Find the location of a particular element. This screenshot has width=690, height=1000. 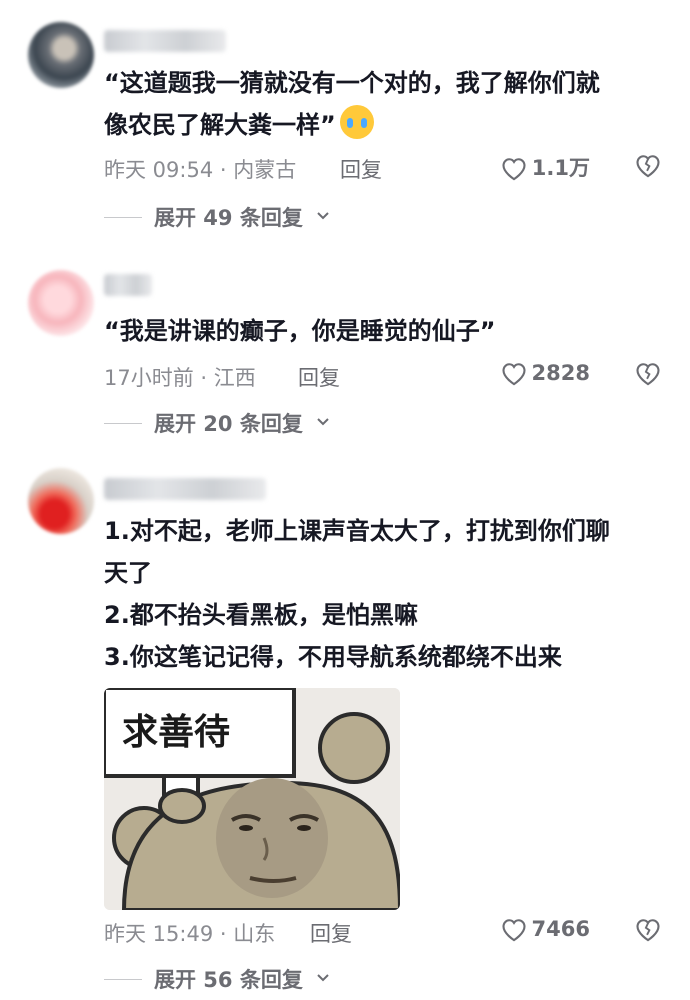

expand-label: 展开 56 条回复 is located at coordinates (228, 980).